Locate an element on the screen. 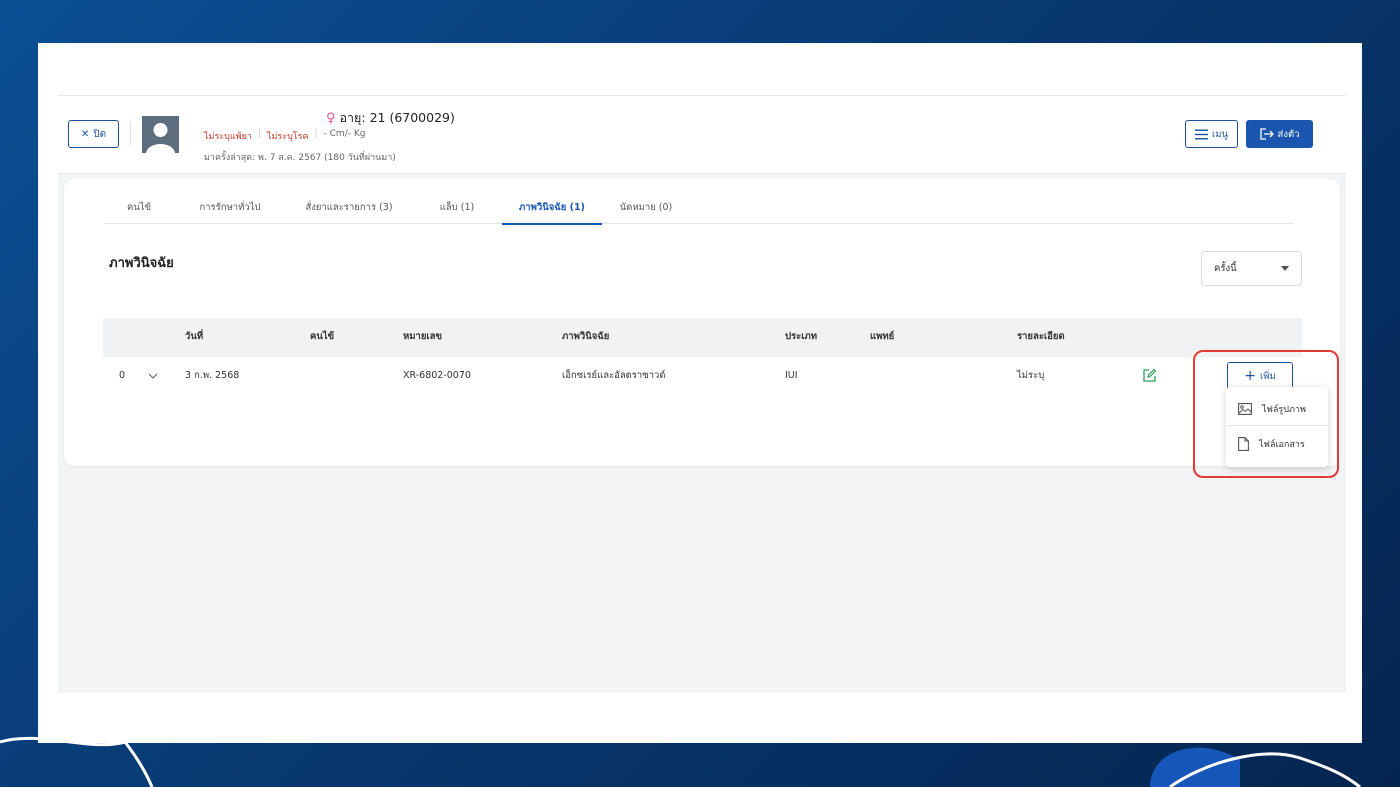 The height and width of the screenshot is (787, 1400). close-button: ✕ ปิด is located at coordinates (93, 134).